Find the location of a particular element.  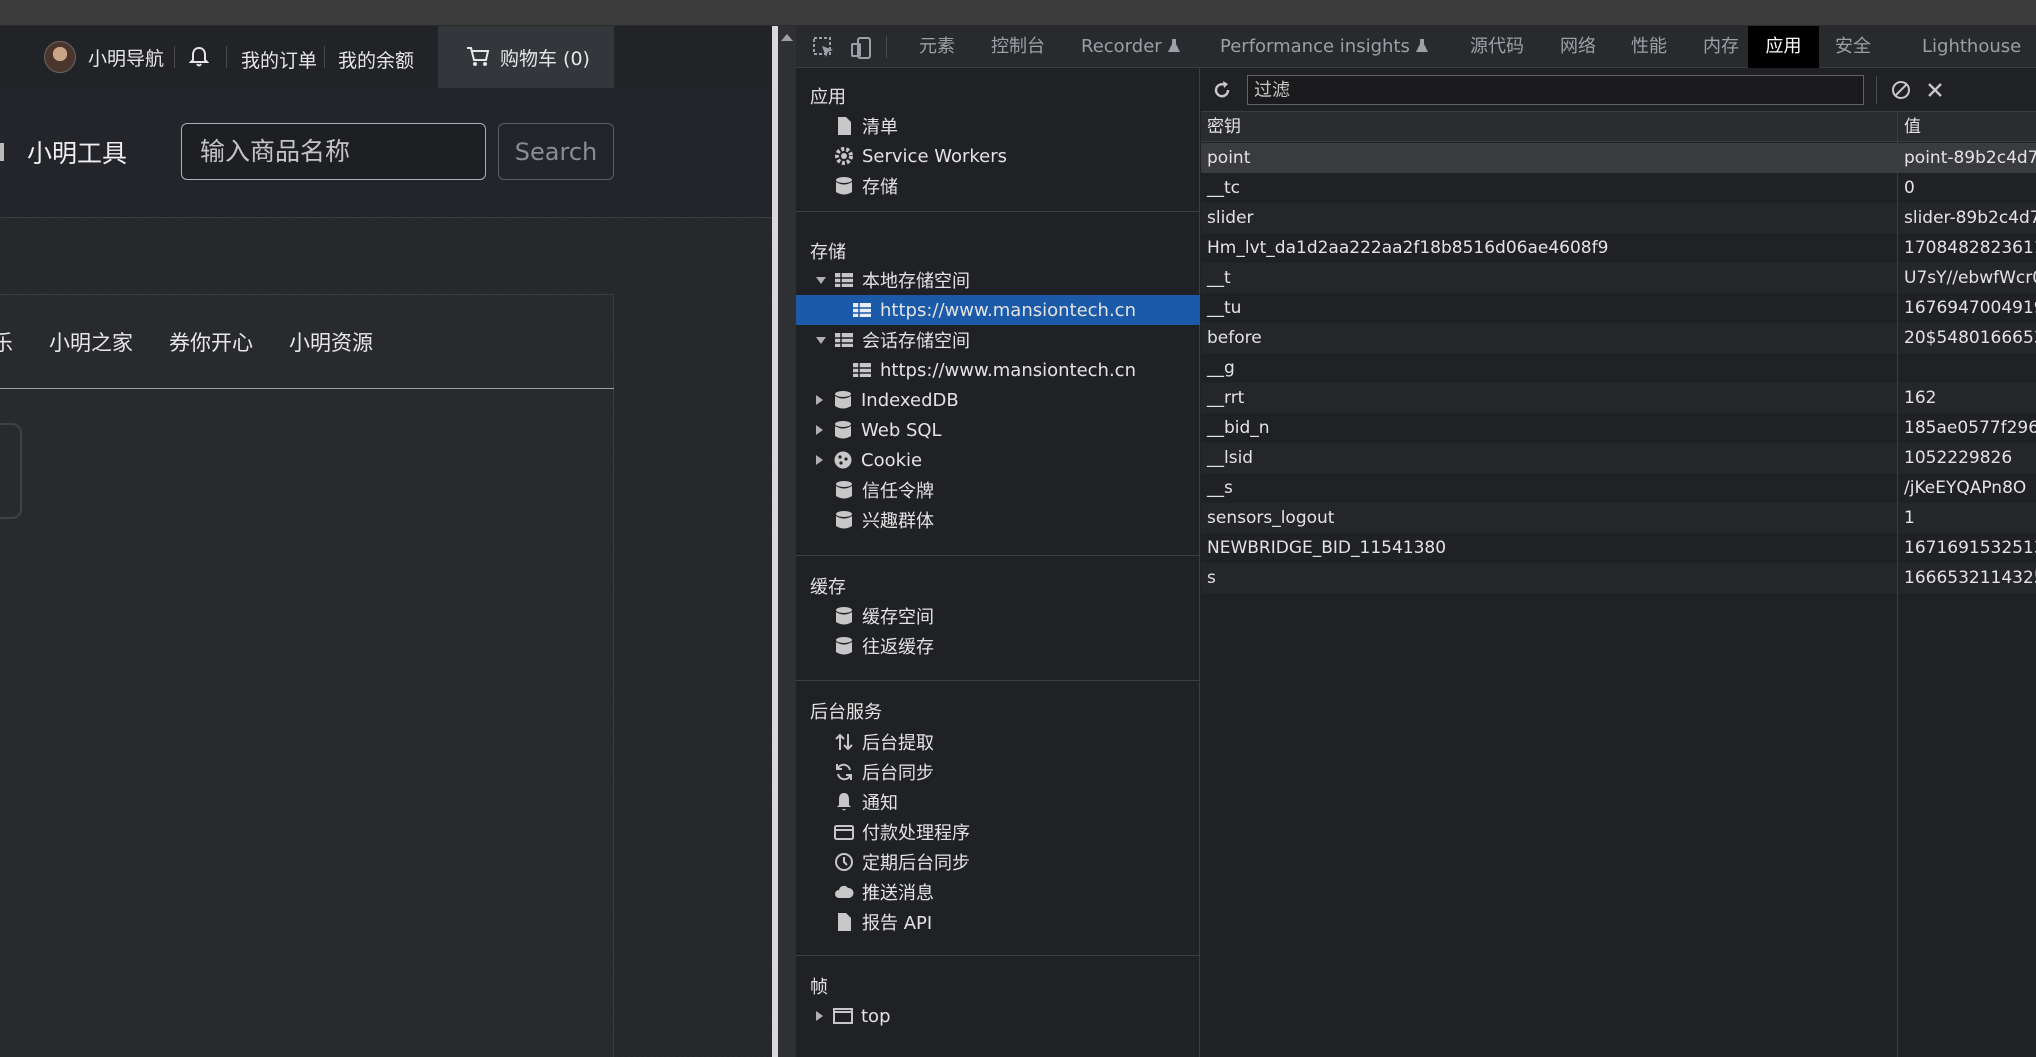

sidebar-item-background-fetch: 后台提取 is located at coordinates (998, 742).